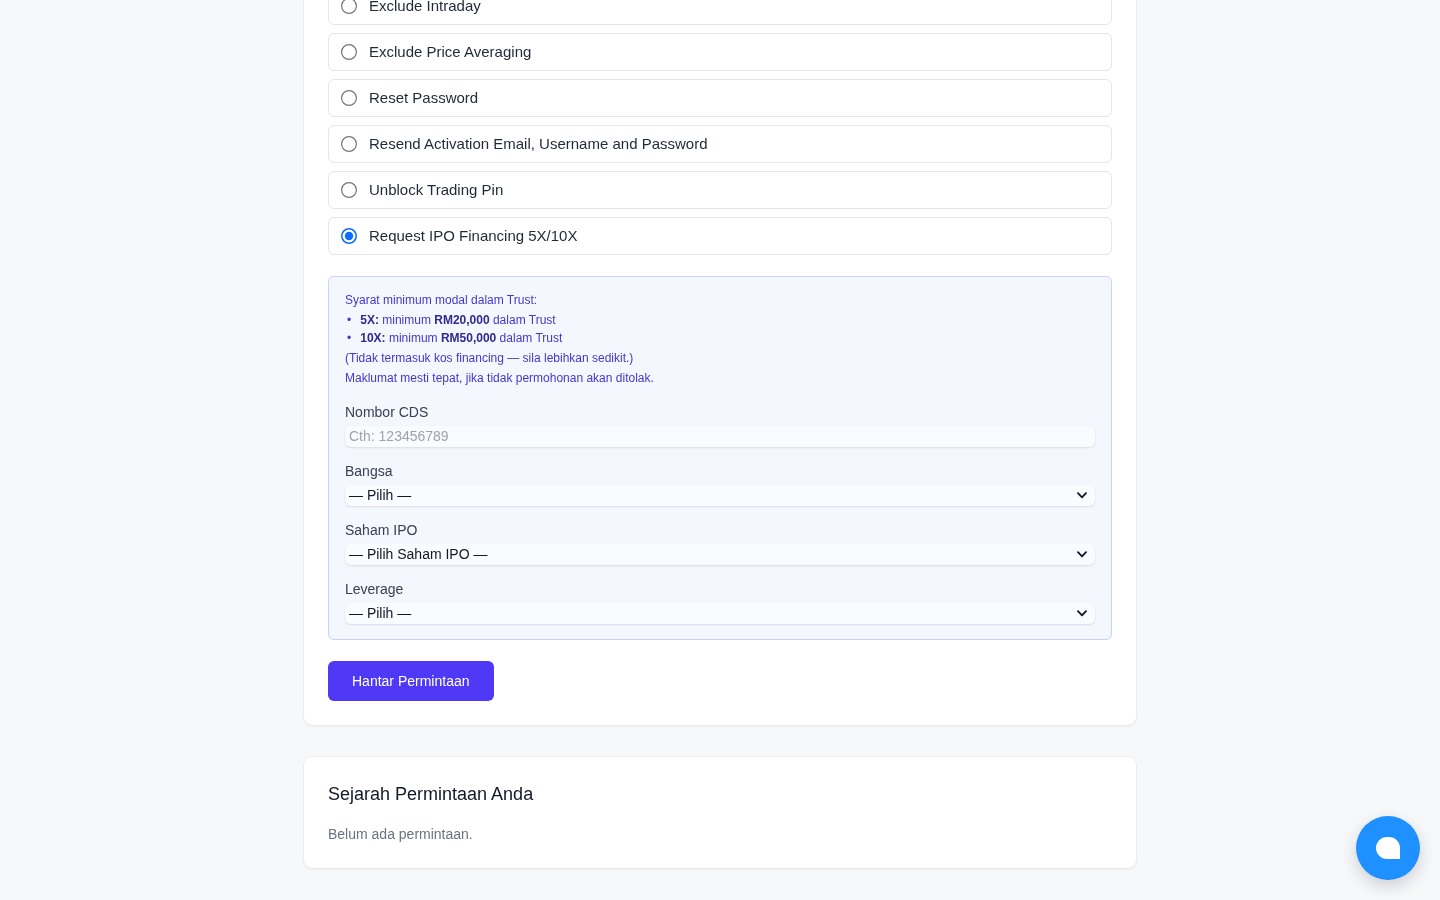 Image resolution: width=1440 pixels, height=900 pixels. I want to click on history-title: Sejarah Permintaan Anda, so click(431, 794).